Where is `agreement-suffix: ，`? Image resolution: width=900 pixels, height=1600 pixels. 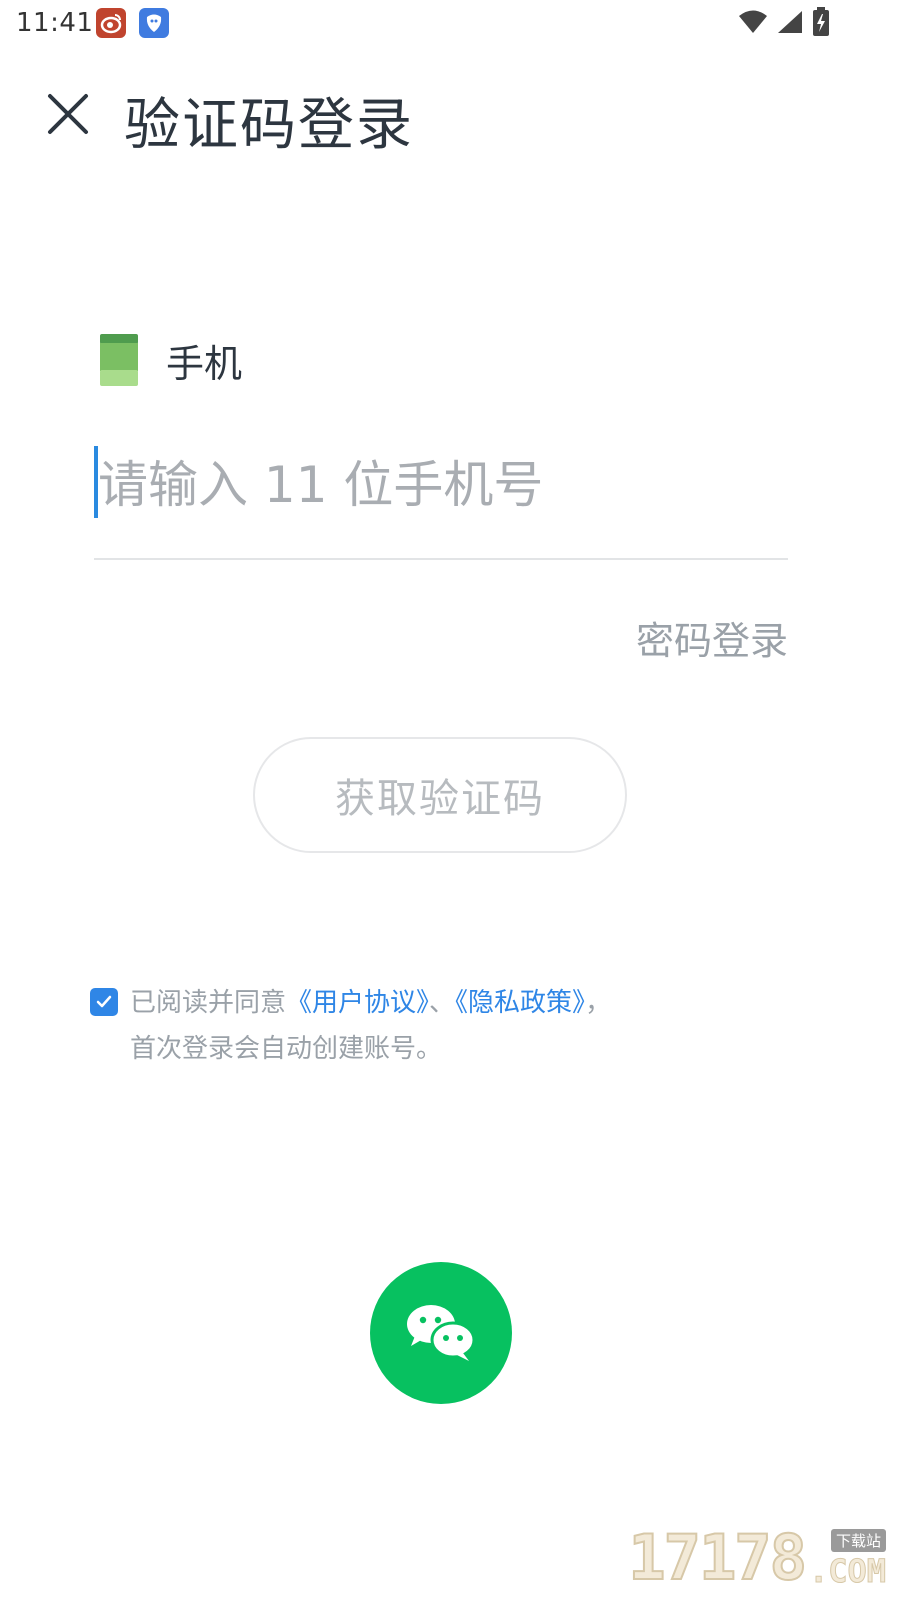
agreement-suffix: ， is located at coordinates (598, 1003).